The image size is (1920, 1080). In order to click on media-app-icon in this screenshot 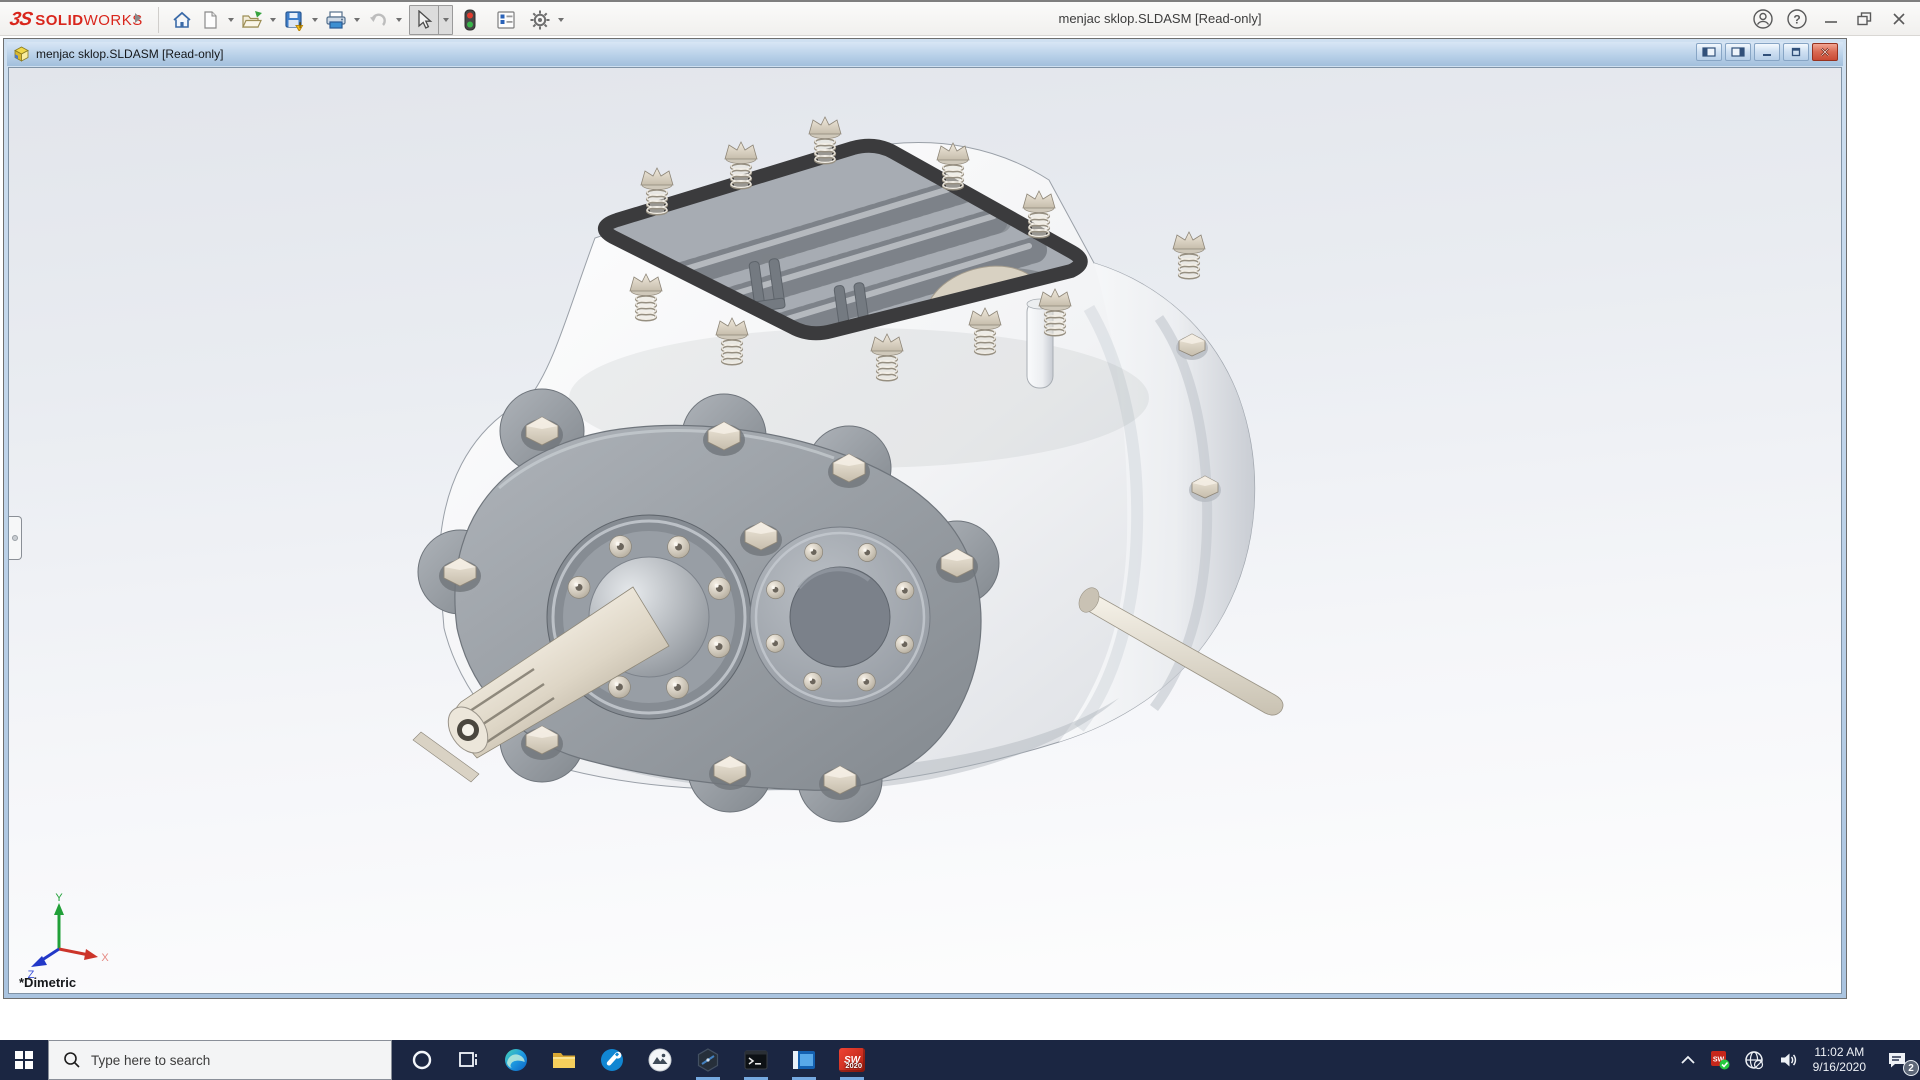, I will do `click(804, 1060)`.